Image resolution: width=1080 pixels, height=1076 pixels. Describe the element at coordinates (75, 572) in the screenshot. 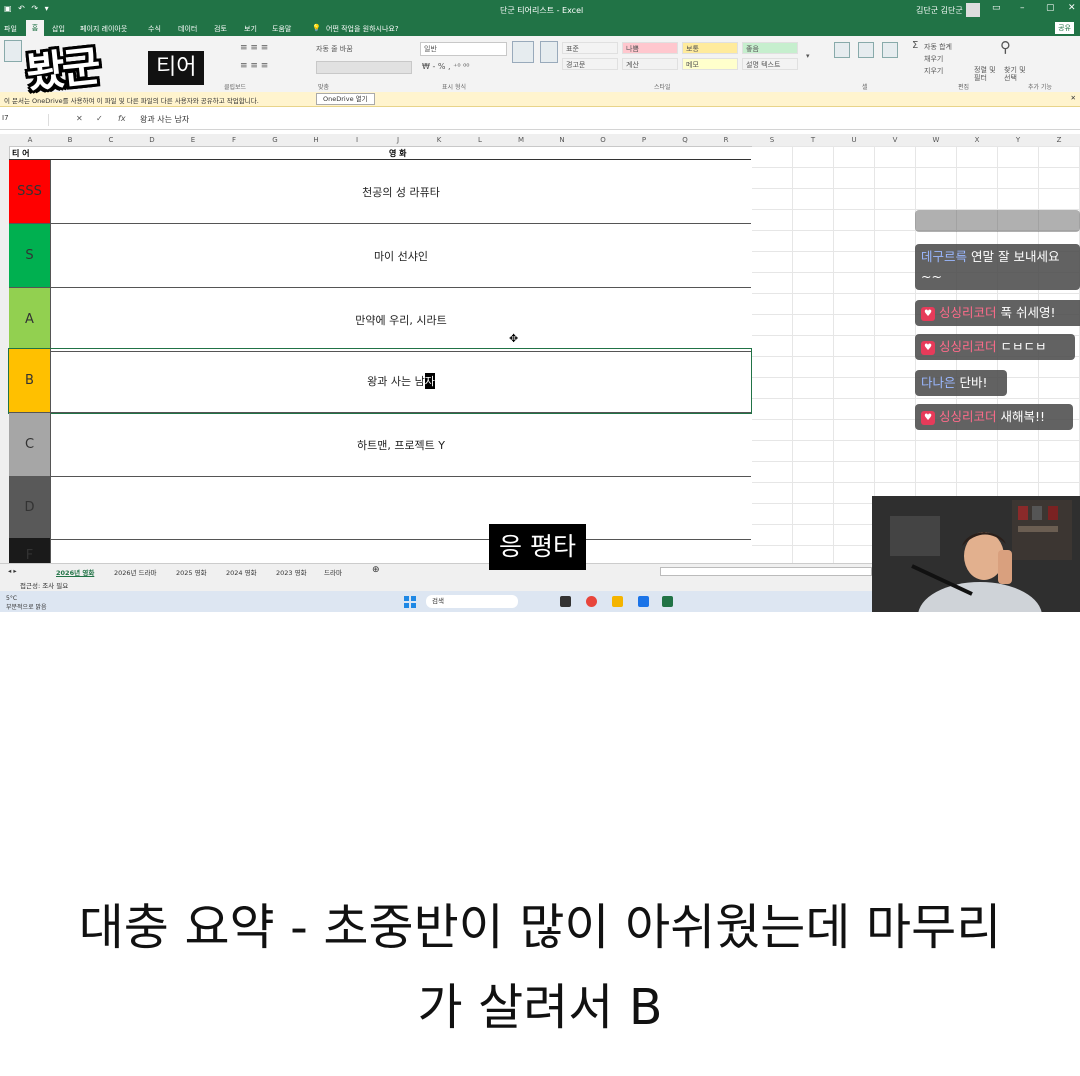

I see `sheet-tab-active: 2026년 영화` at that location.